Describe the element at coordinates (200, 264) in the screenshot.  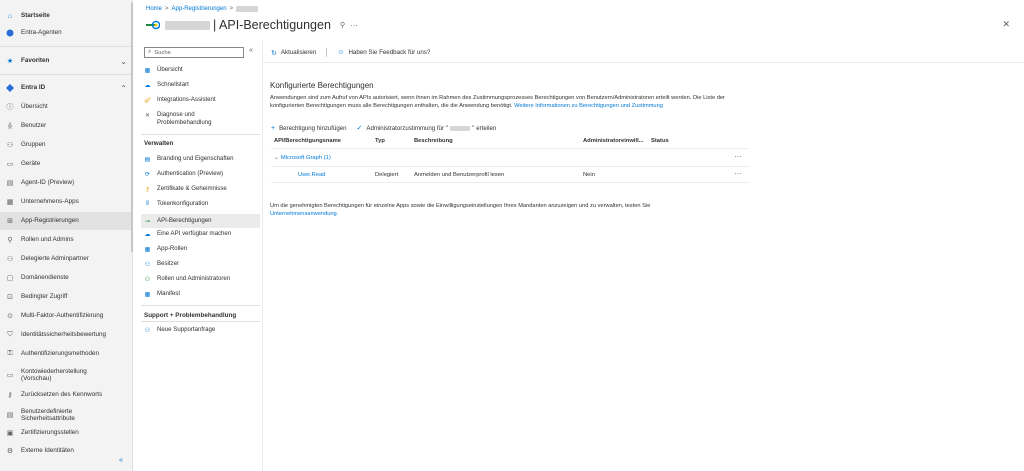
I see `blade-item-owners: ⚇ Besitzer` at that location.